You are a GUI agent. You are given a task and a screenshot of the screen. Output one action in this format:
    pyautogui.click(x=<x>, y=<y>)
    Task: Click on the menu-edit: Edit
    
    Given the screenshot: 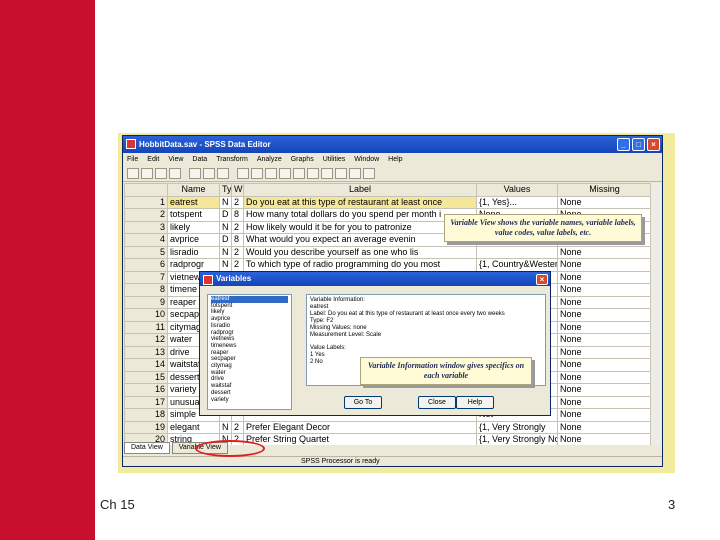 What is the action you would take?
    pyautogui.click(x=153, y=159)
    